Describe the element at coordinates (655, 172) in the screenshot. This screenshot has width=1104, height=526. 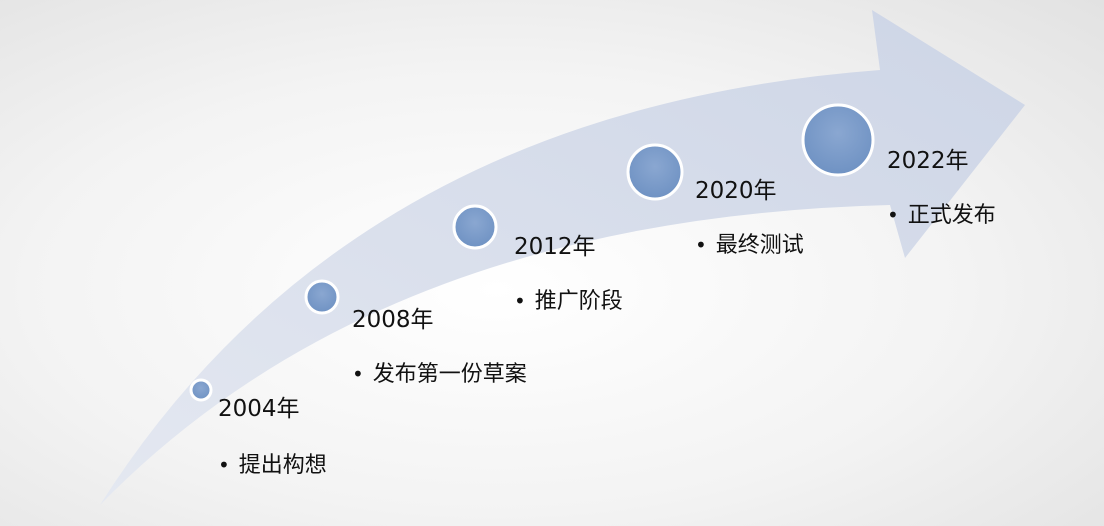
I see `milestone-marker-2020` at that location.